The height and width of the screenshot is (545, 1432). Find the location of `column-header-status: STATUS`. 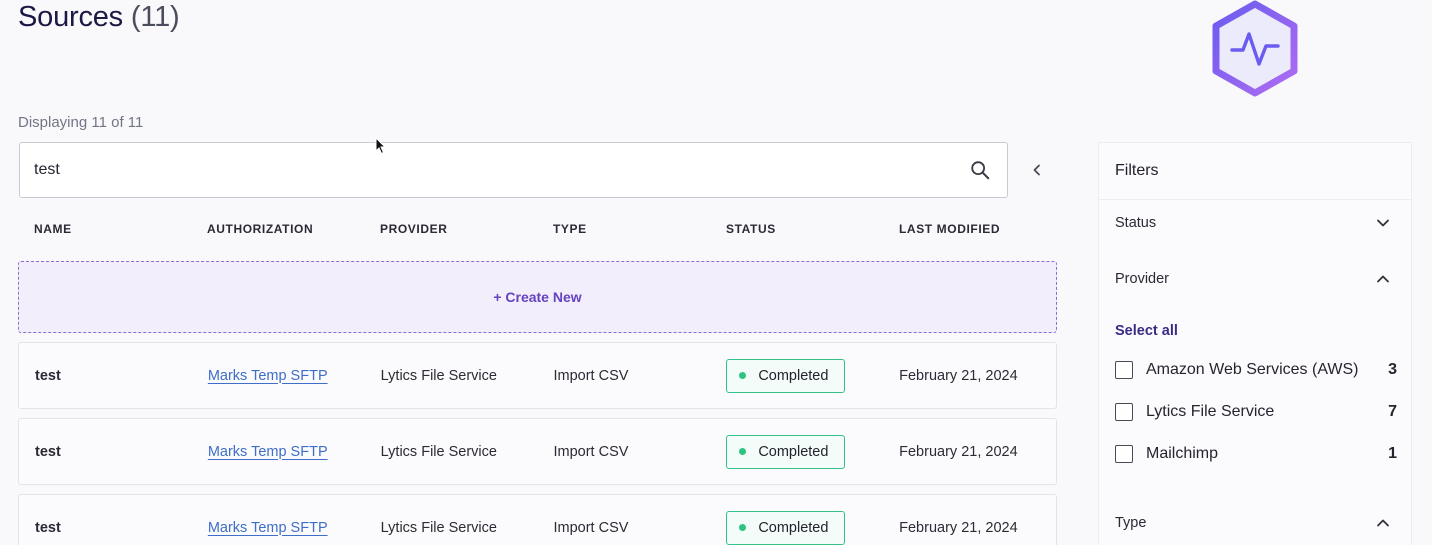

column-header-status: STATUS is located at coordinates (796, 231).